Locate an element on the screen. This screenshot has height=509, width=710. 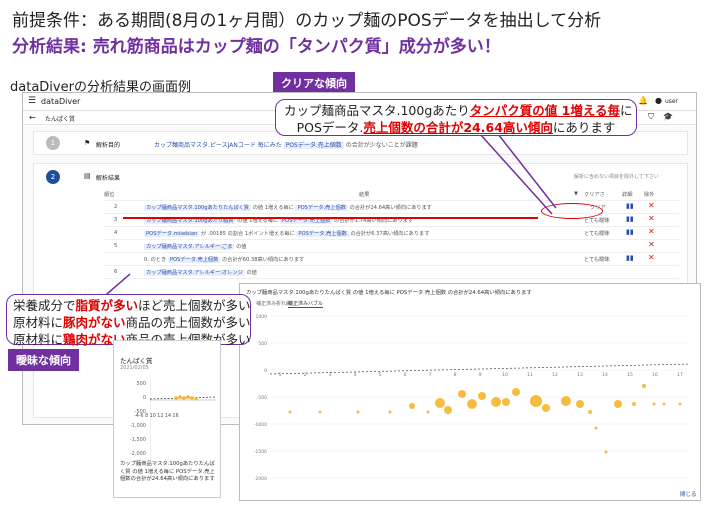
tab-line: 補正済み折れ線 is located at coordinates (273, 303).